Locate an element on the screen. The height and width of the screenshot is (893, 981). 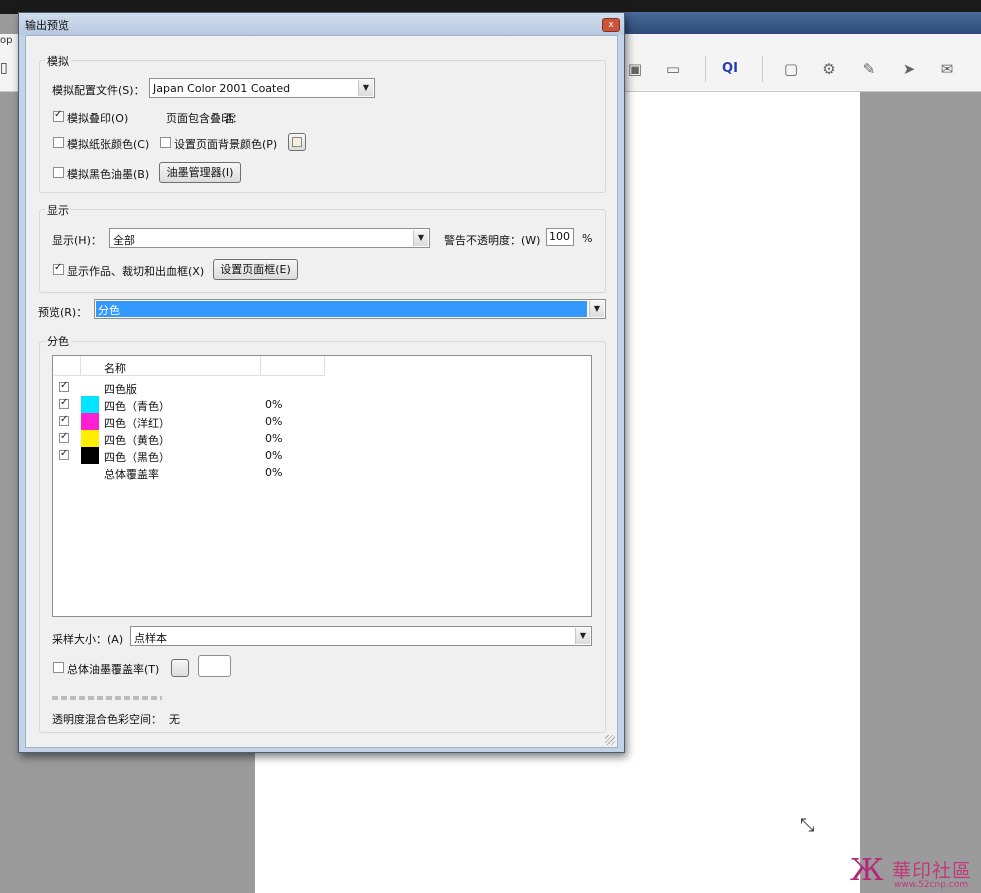
paper-color-label: 模拟纸张颜色(C) is located at coordinates (108, 144).